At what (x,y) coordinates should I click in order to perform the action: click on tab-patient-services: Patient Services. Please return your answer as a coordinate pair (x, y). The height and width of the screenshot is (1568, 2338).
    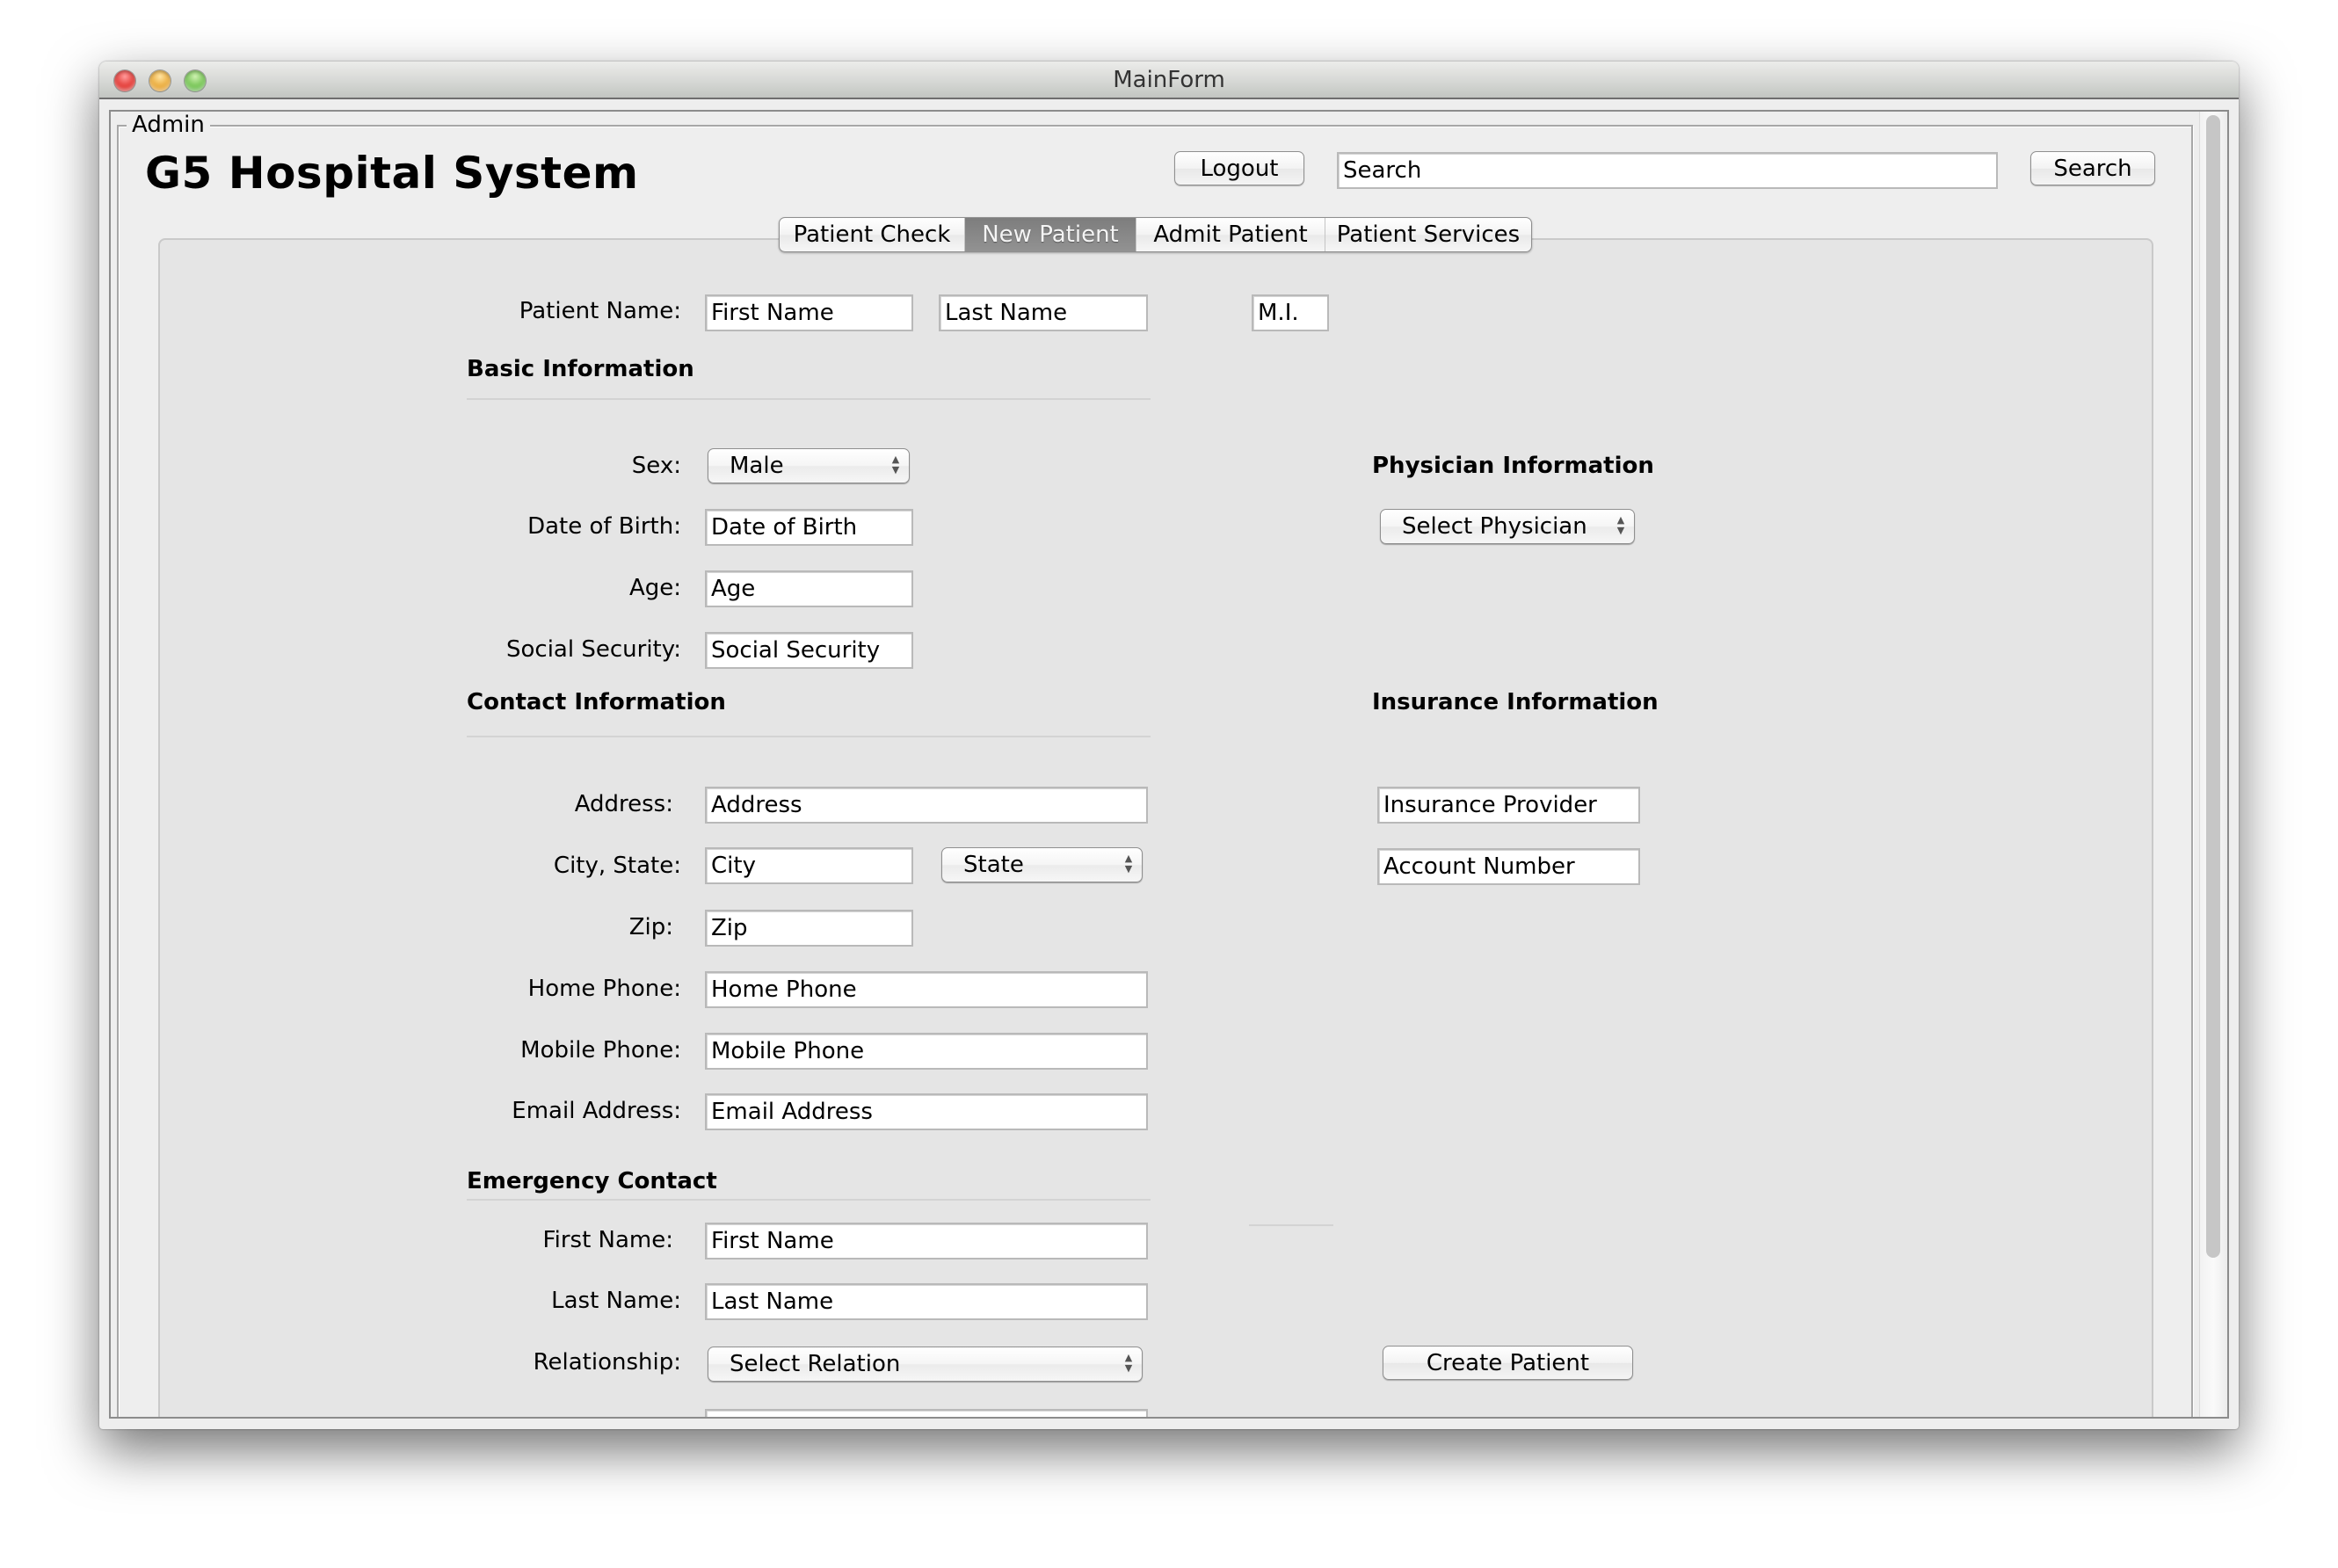
    Looking at the image, I should click on (1428, 234).